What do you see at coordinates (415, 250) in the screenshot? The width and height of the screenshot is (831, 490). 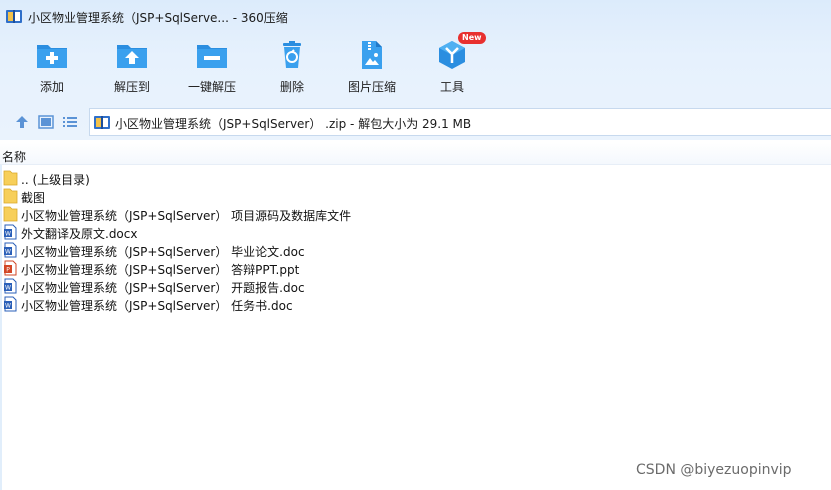 I see `list-item: W 小区物业管理系统（JSP+SqlServer） 毕业论文.doc` at bounding box center [415, 250].